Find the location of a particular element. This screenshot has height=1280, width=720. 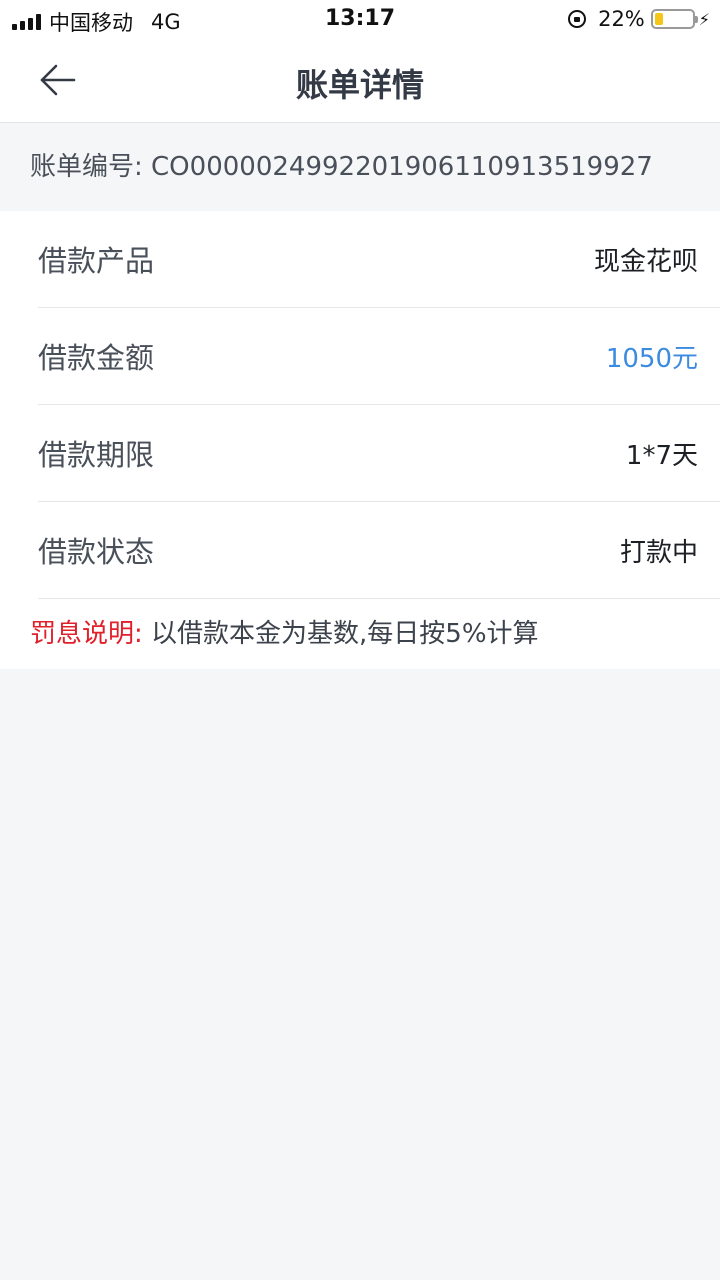

detail-label: 借款期限 is located at coordinates (96, 455).